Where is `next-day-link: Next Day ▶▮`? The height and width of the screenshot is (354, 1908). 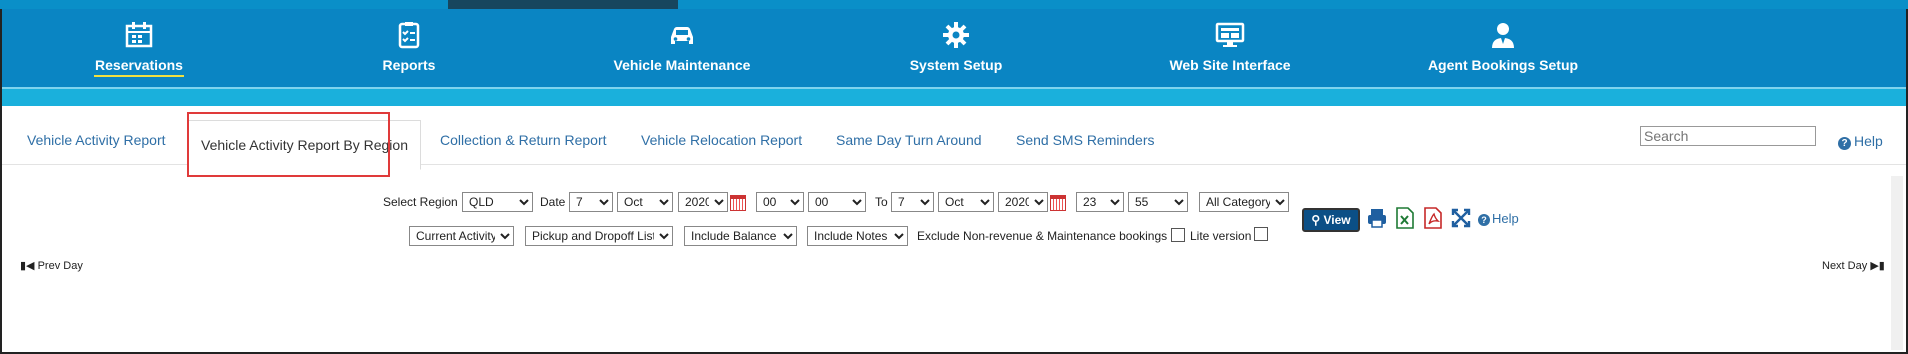
next-day-link: Next Day ▶▮ is located at coordinates (1853, 265).